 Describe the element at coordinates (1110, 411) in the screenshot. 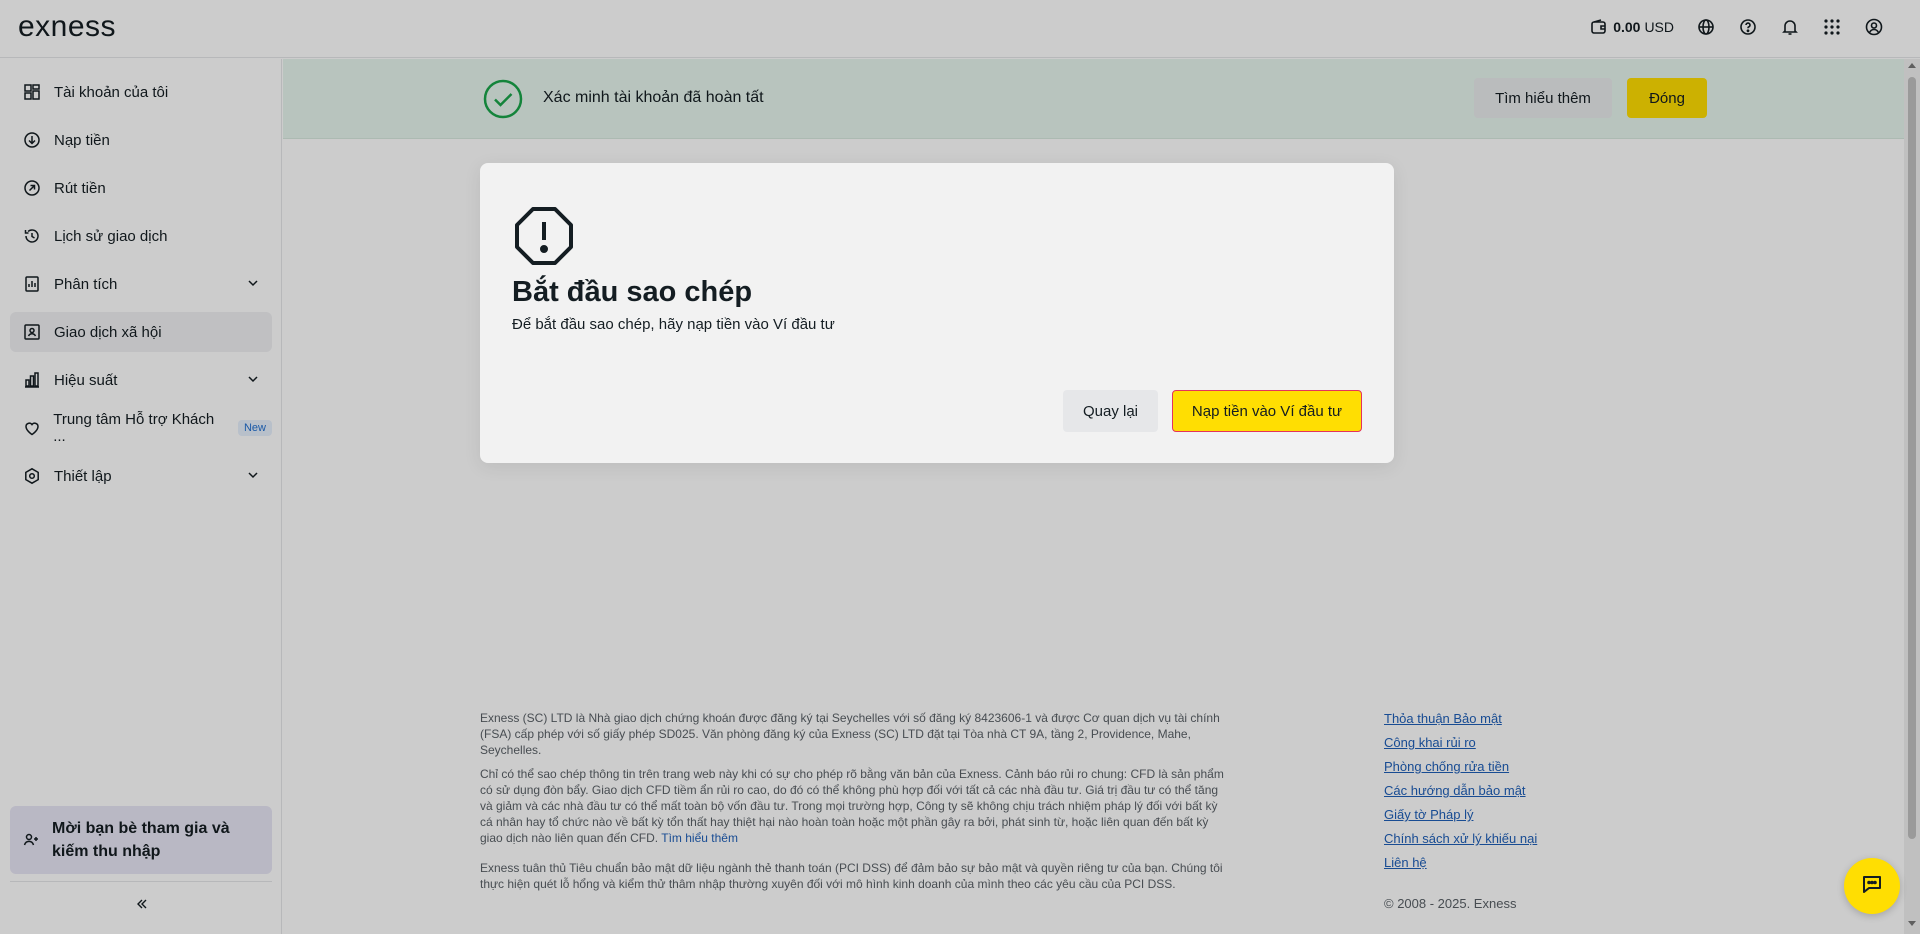

I see `back-button: Quay lại` at that location.